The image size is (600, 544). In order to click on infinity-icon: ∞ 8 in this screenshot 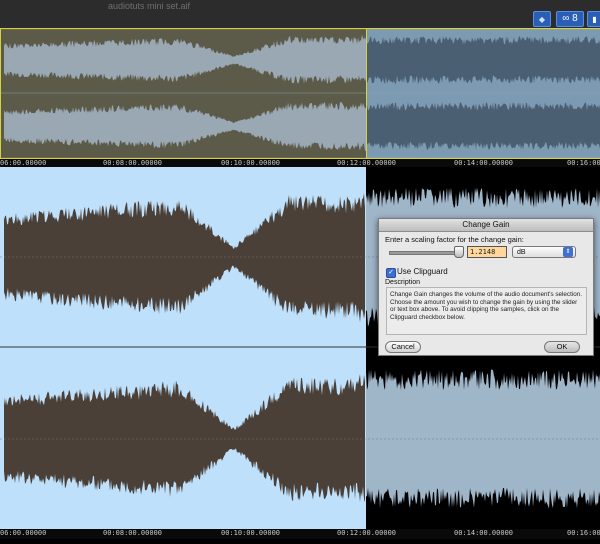, I will do `click(570, 18)`.